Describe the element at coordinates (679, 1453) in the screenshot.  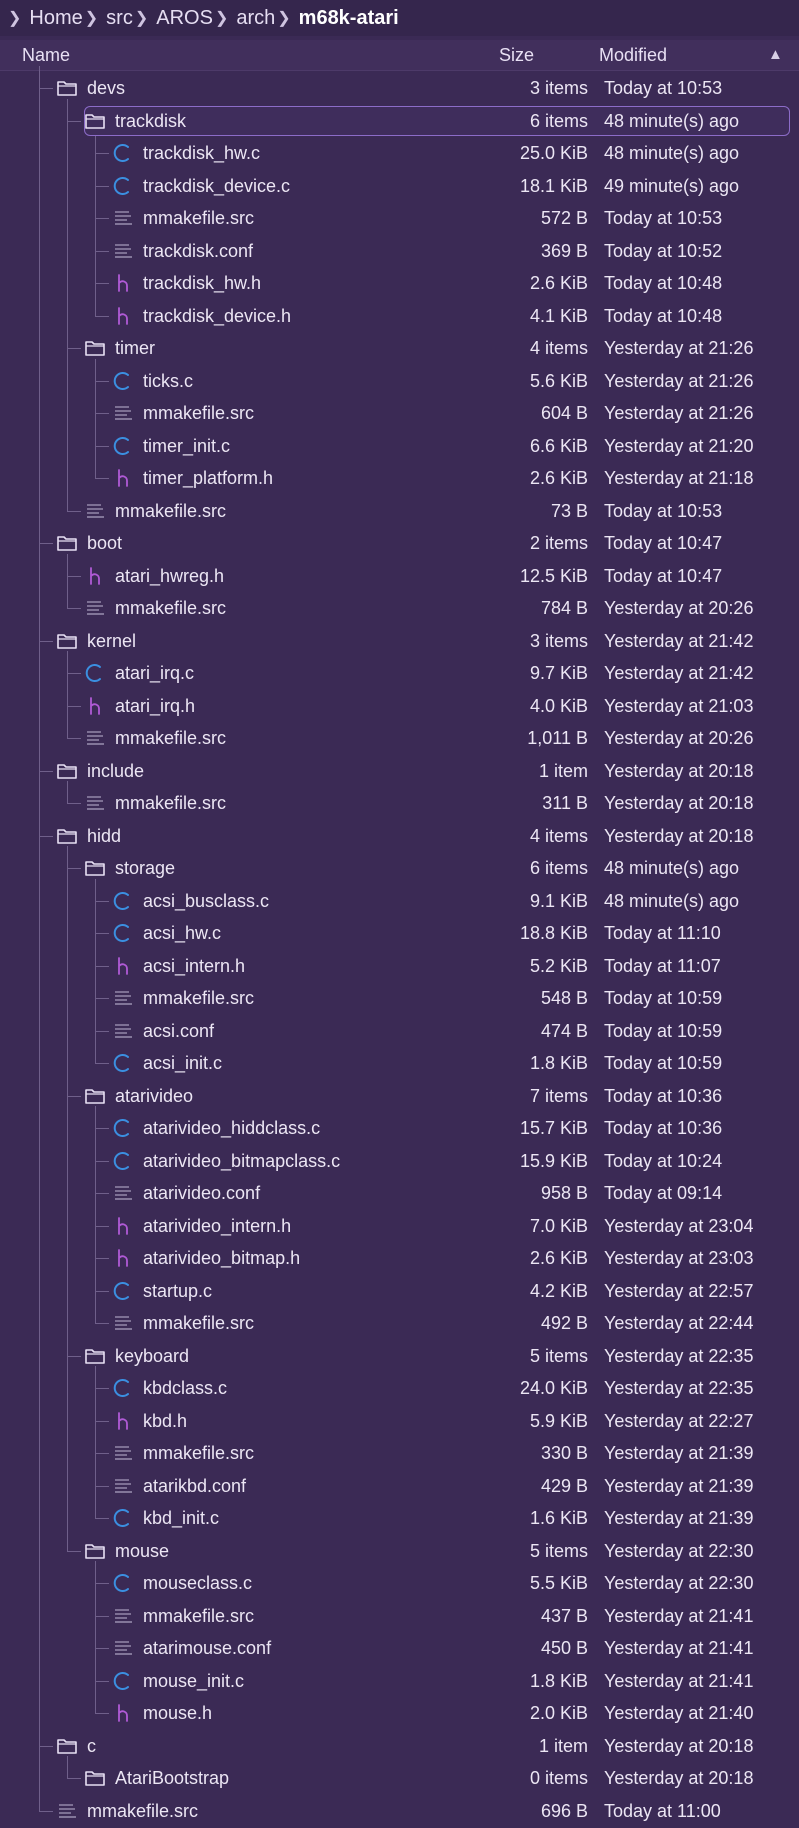
I see `item-modified: Yesterday at 21:39` at that location.